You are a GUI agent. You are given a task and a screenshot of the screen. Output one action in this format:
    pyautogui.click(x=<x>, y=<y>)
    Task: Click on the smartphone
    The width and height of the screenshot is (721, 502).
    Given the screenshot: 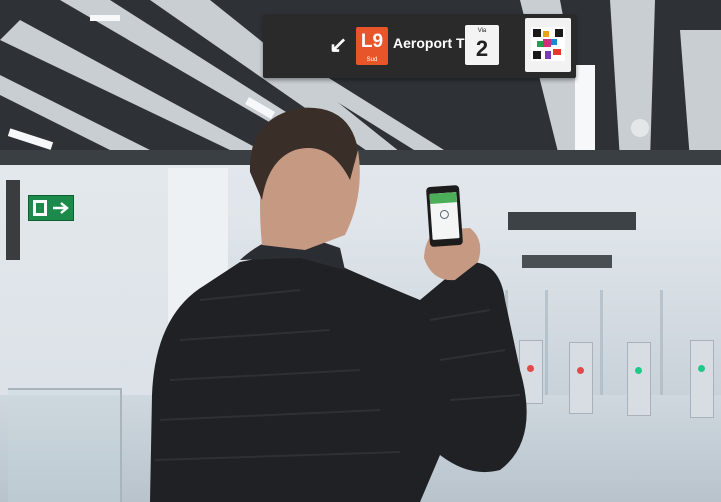 What is the action you would take?
    pyautogui.click(x=444, y=216)
    